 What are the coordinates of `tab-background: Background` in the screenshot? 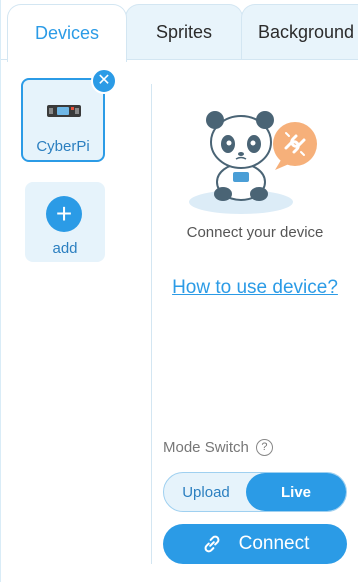 It's located at (299, 32).